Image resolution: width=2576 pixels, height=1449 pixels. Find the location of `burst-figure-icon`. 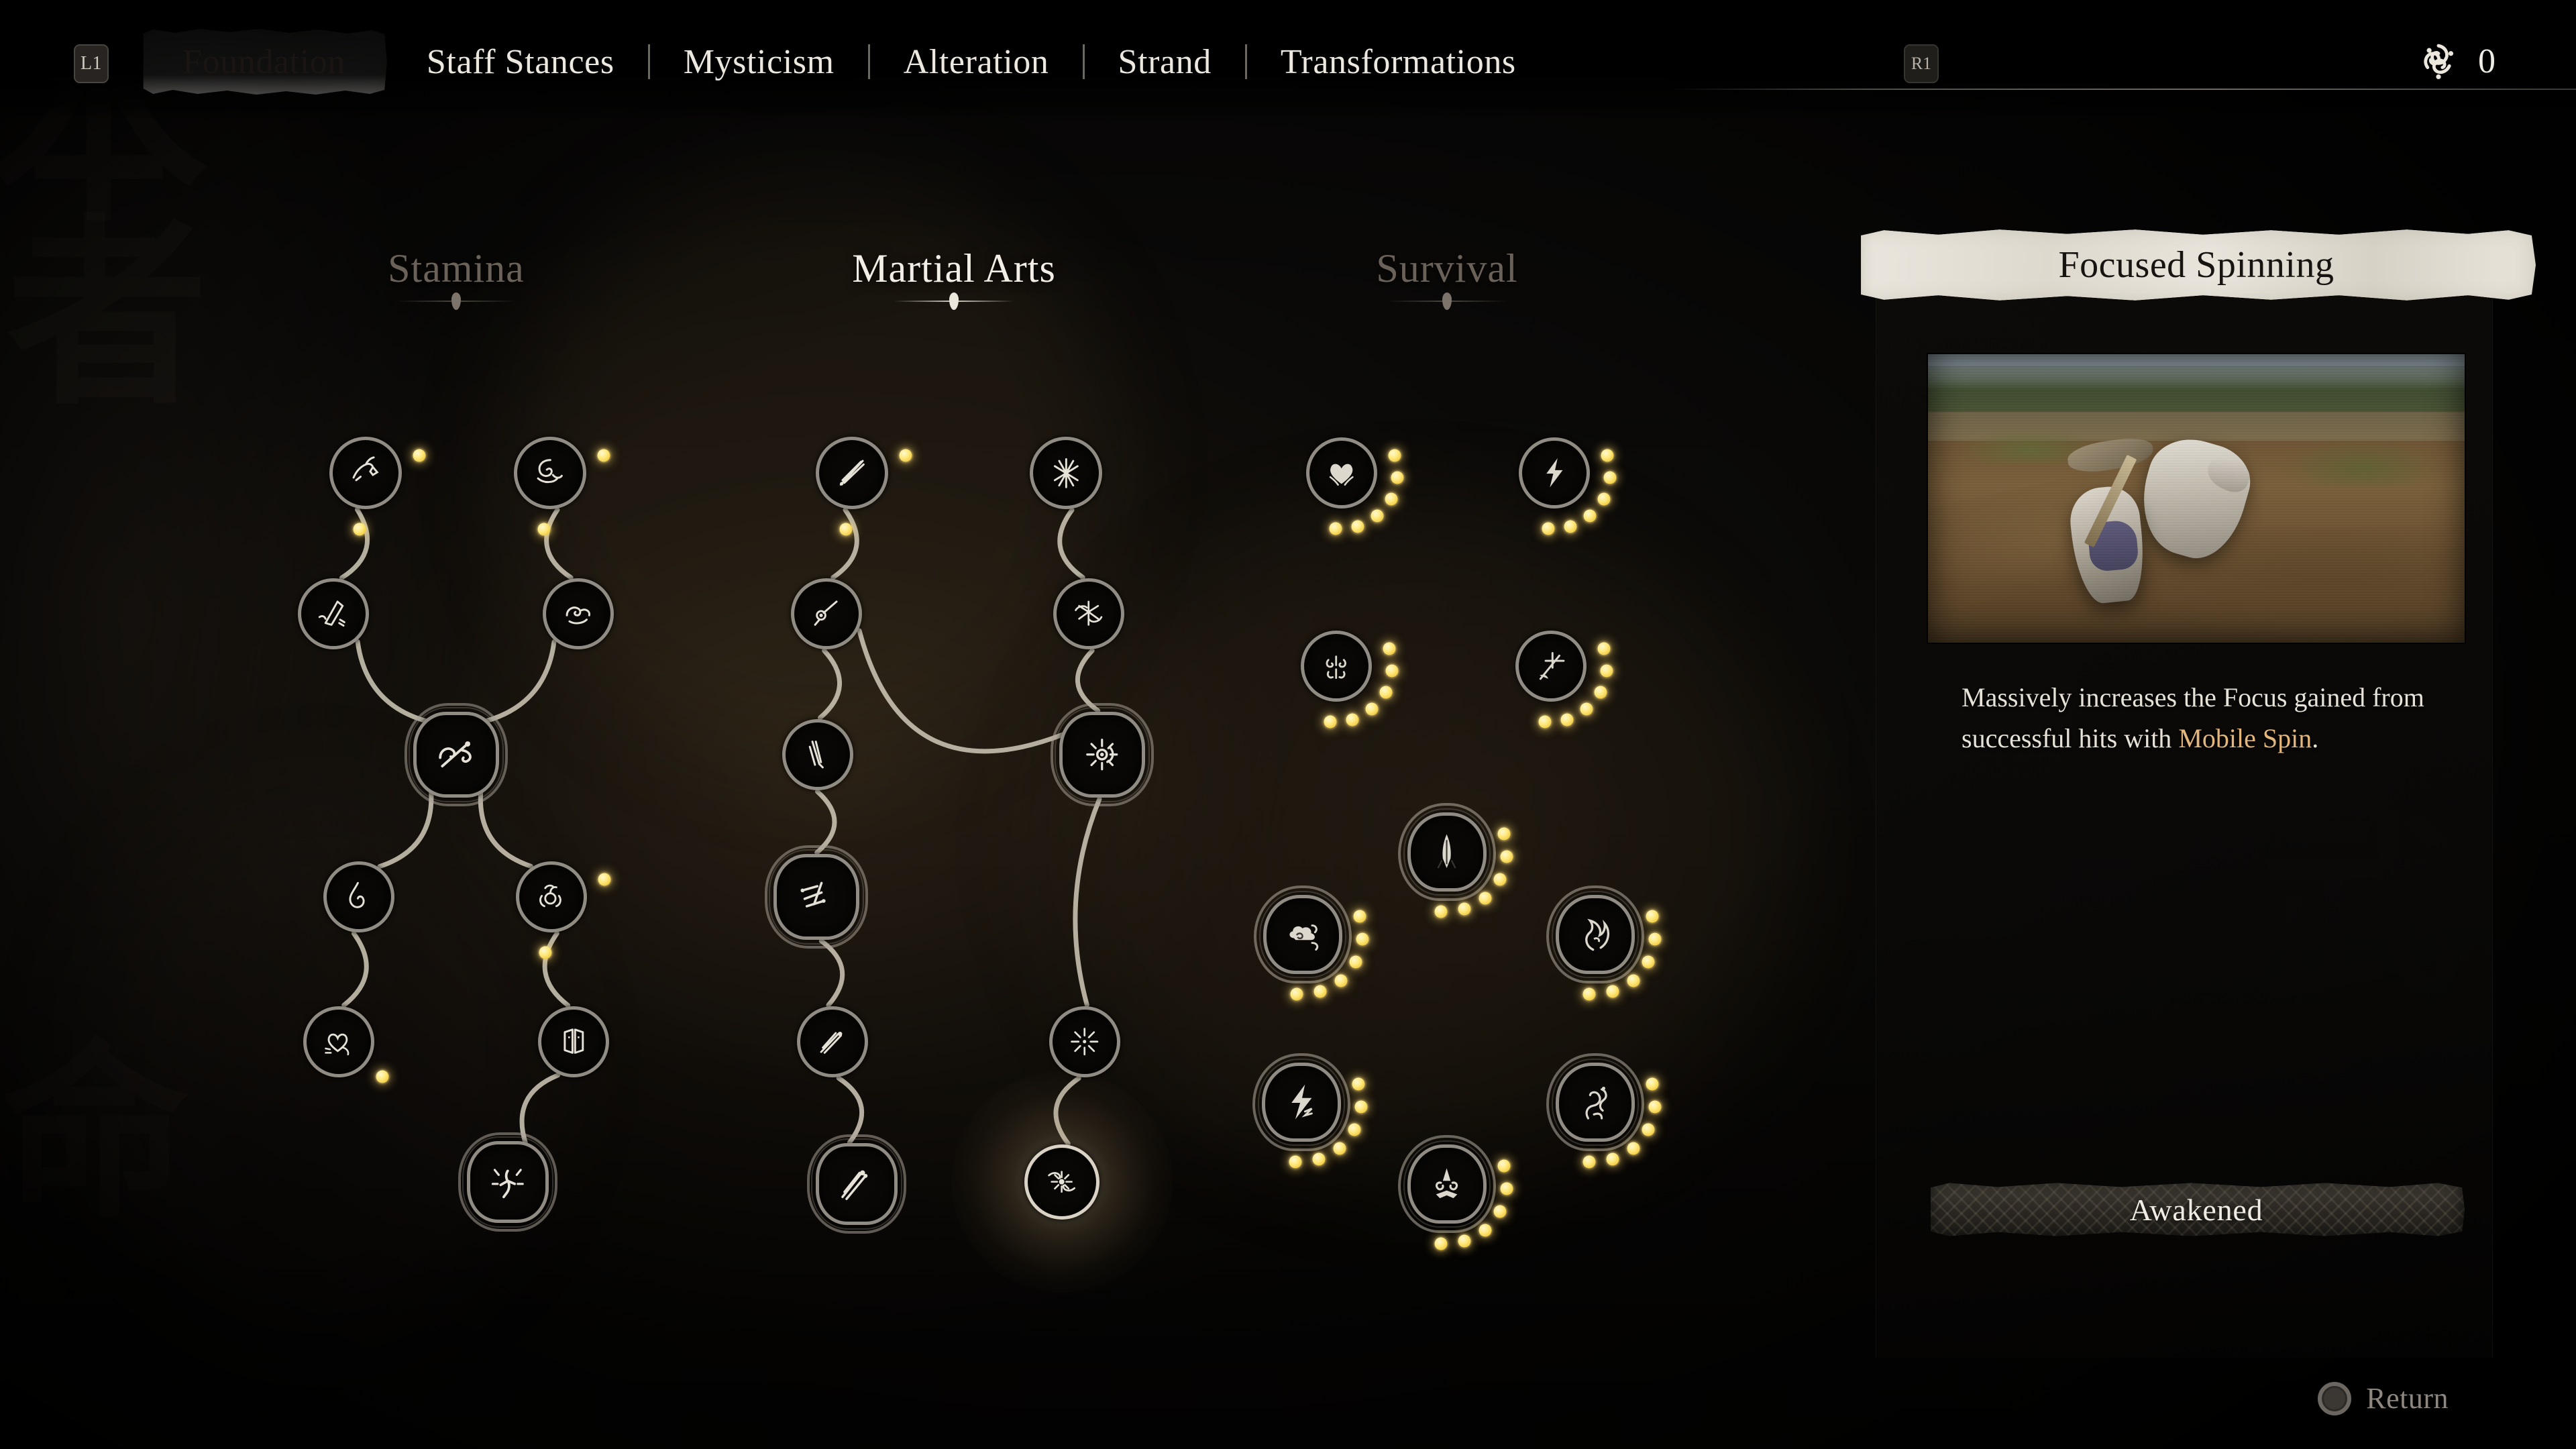

burst-figure-icon is located at coordinates (508, 1182).